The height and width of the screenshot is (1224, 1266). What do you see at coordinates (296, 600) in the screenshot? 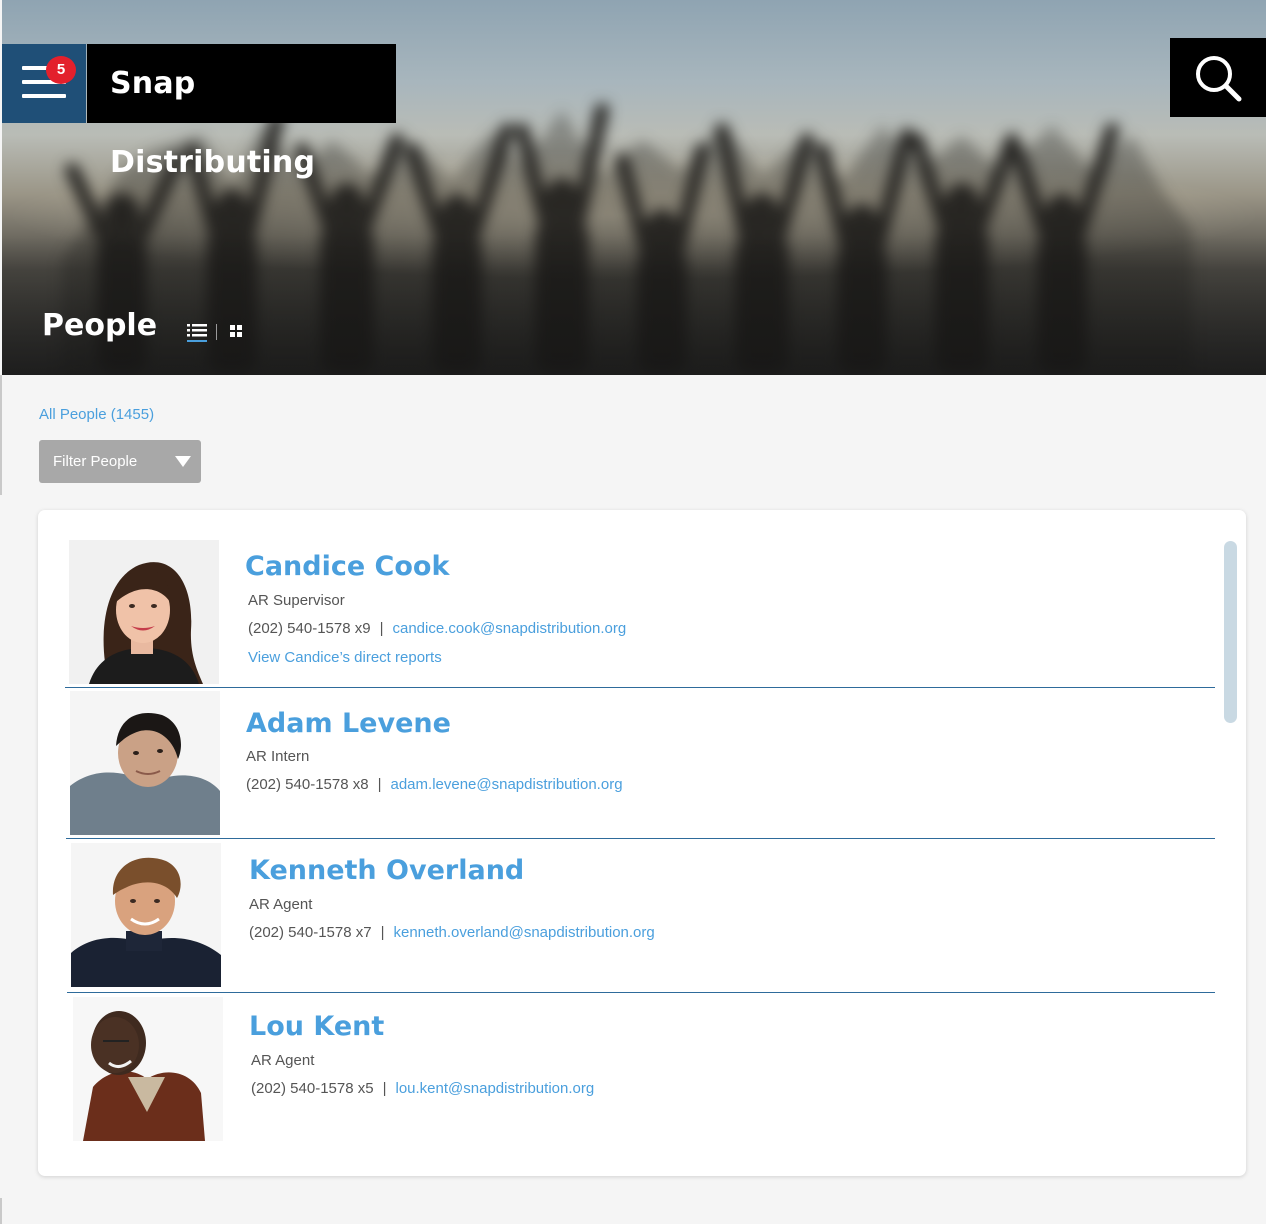
I see `person-title: AR Supervisor` at bounding box center [296, 600].